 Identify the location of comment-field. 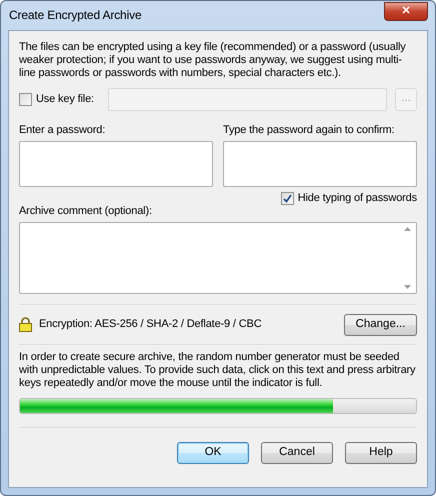
(218, 258).